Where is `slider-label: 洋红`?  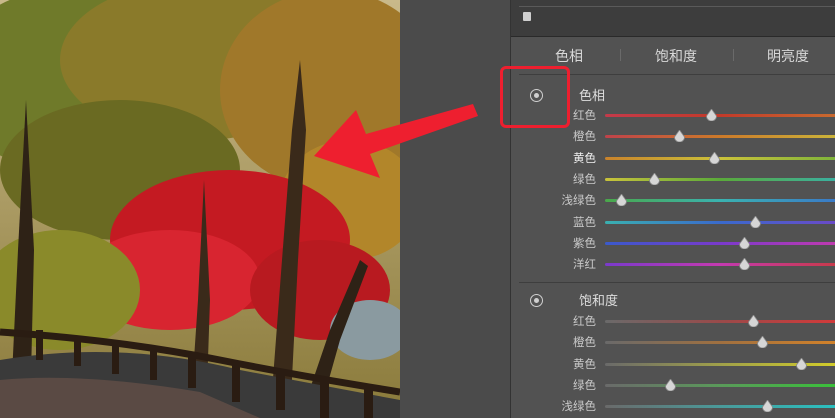 slider-label: 洋红 is located at coordinates (584, 264).